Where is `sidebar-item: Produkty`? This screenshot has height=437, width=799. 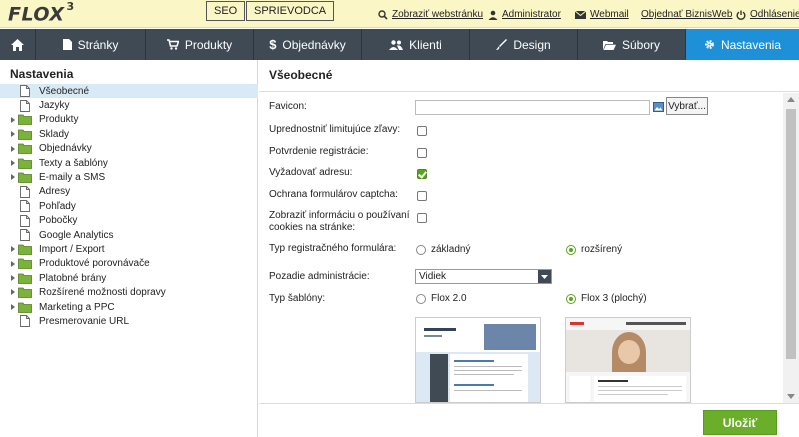 sidebar-item: Produkty is located at coordinates (128, 120).